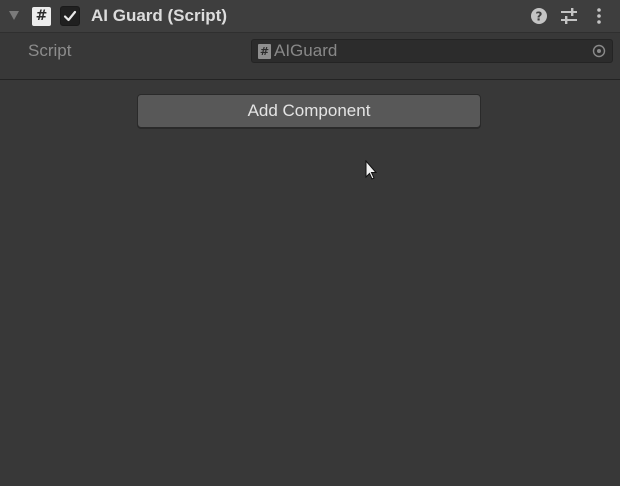 The height and width of the screenshot is (486, 620). I want to click on script-property-row: Script # AIGuard, so click(310, 52).